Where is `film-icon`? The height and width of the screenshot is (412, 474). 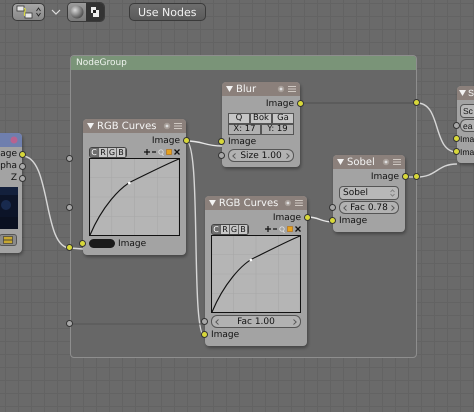
film-icon is located at coordinates (8, 240).